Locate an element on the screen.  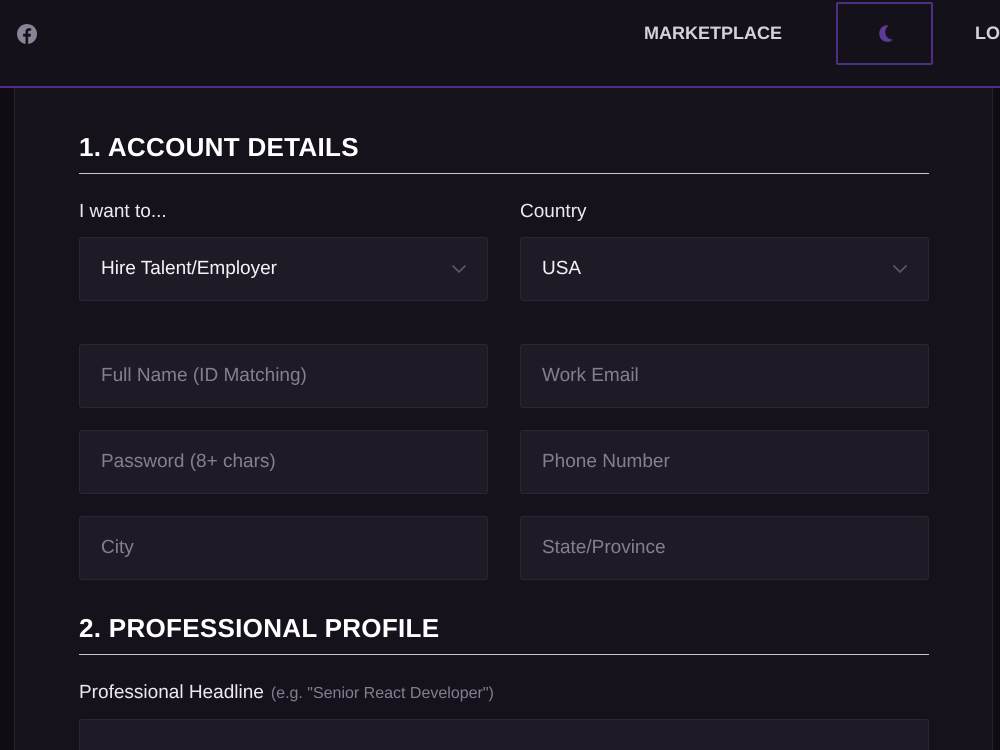
text-input-field: State/Province is located at coordinates (724, 548).